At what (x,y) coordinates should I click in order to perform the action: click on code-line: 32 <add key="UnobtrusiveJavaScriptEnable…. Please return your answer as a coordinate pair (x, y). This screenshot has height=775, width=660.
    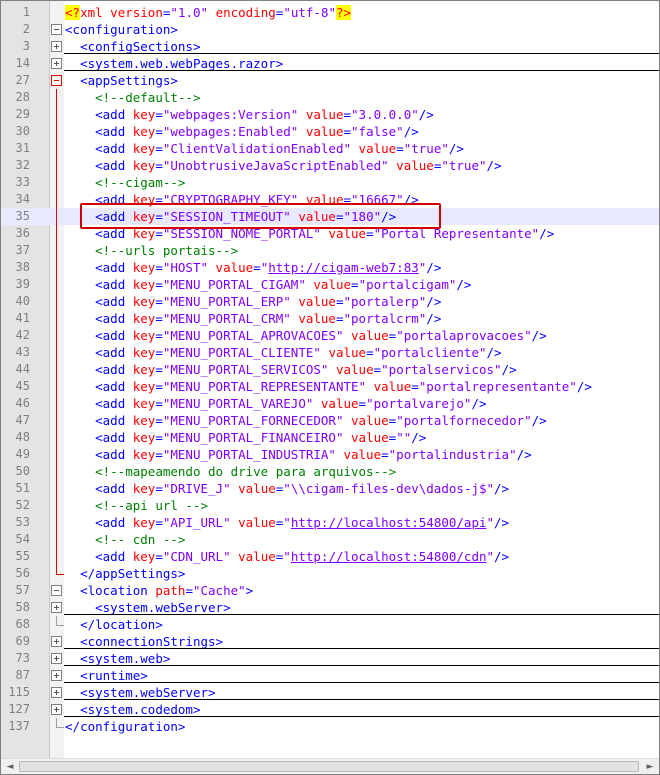
    Looking at the image, I should click on (330, 165).